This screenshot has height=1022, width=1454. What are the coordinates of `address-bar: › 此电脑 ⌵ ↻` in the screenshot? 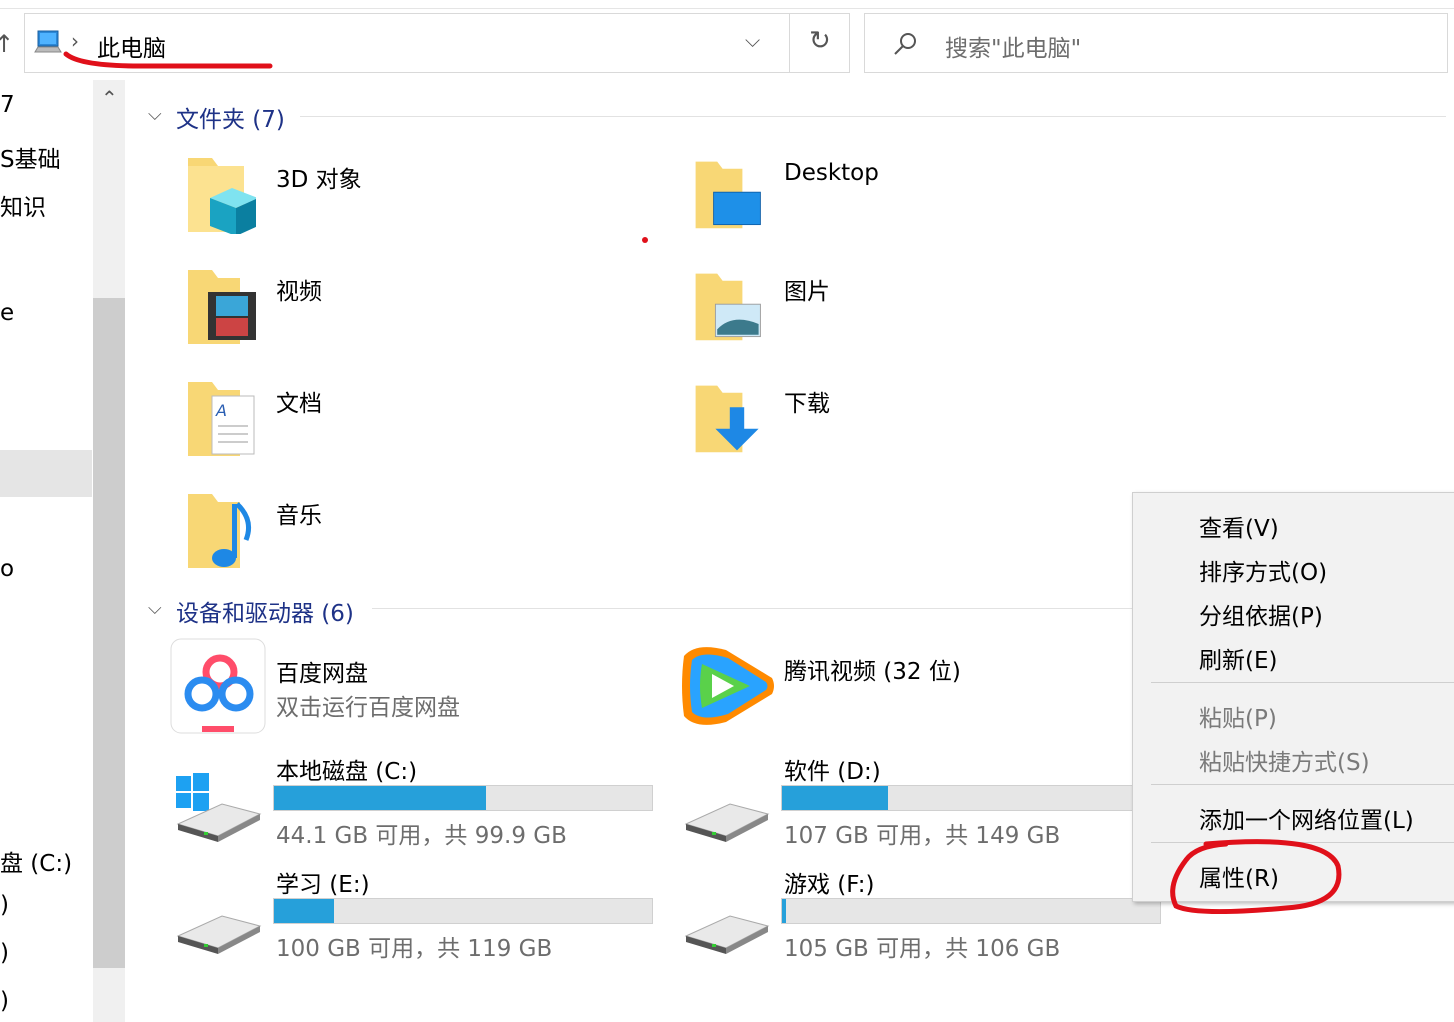 It's located at (437, 43).